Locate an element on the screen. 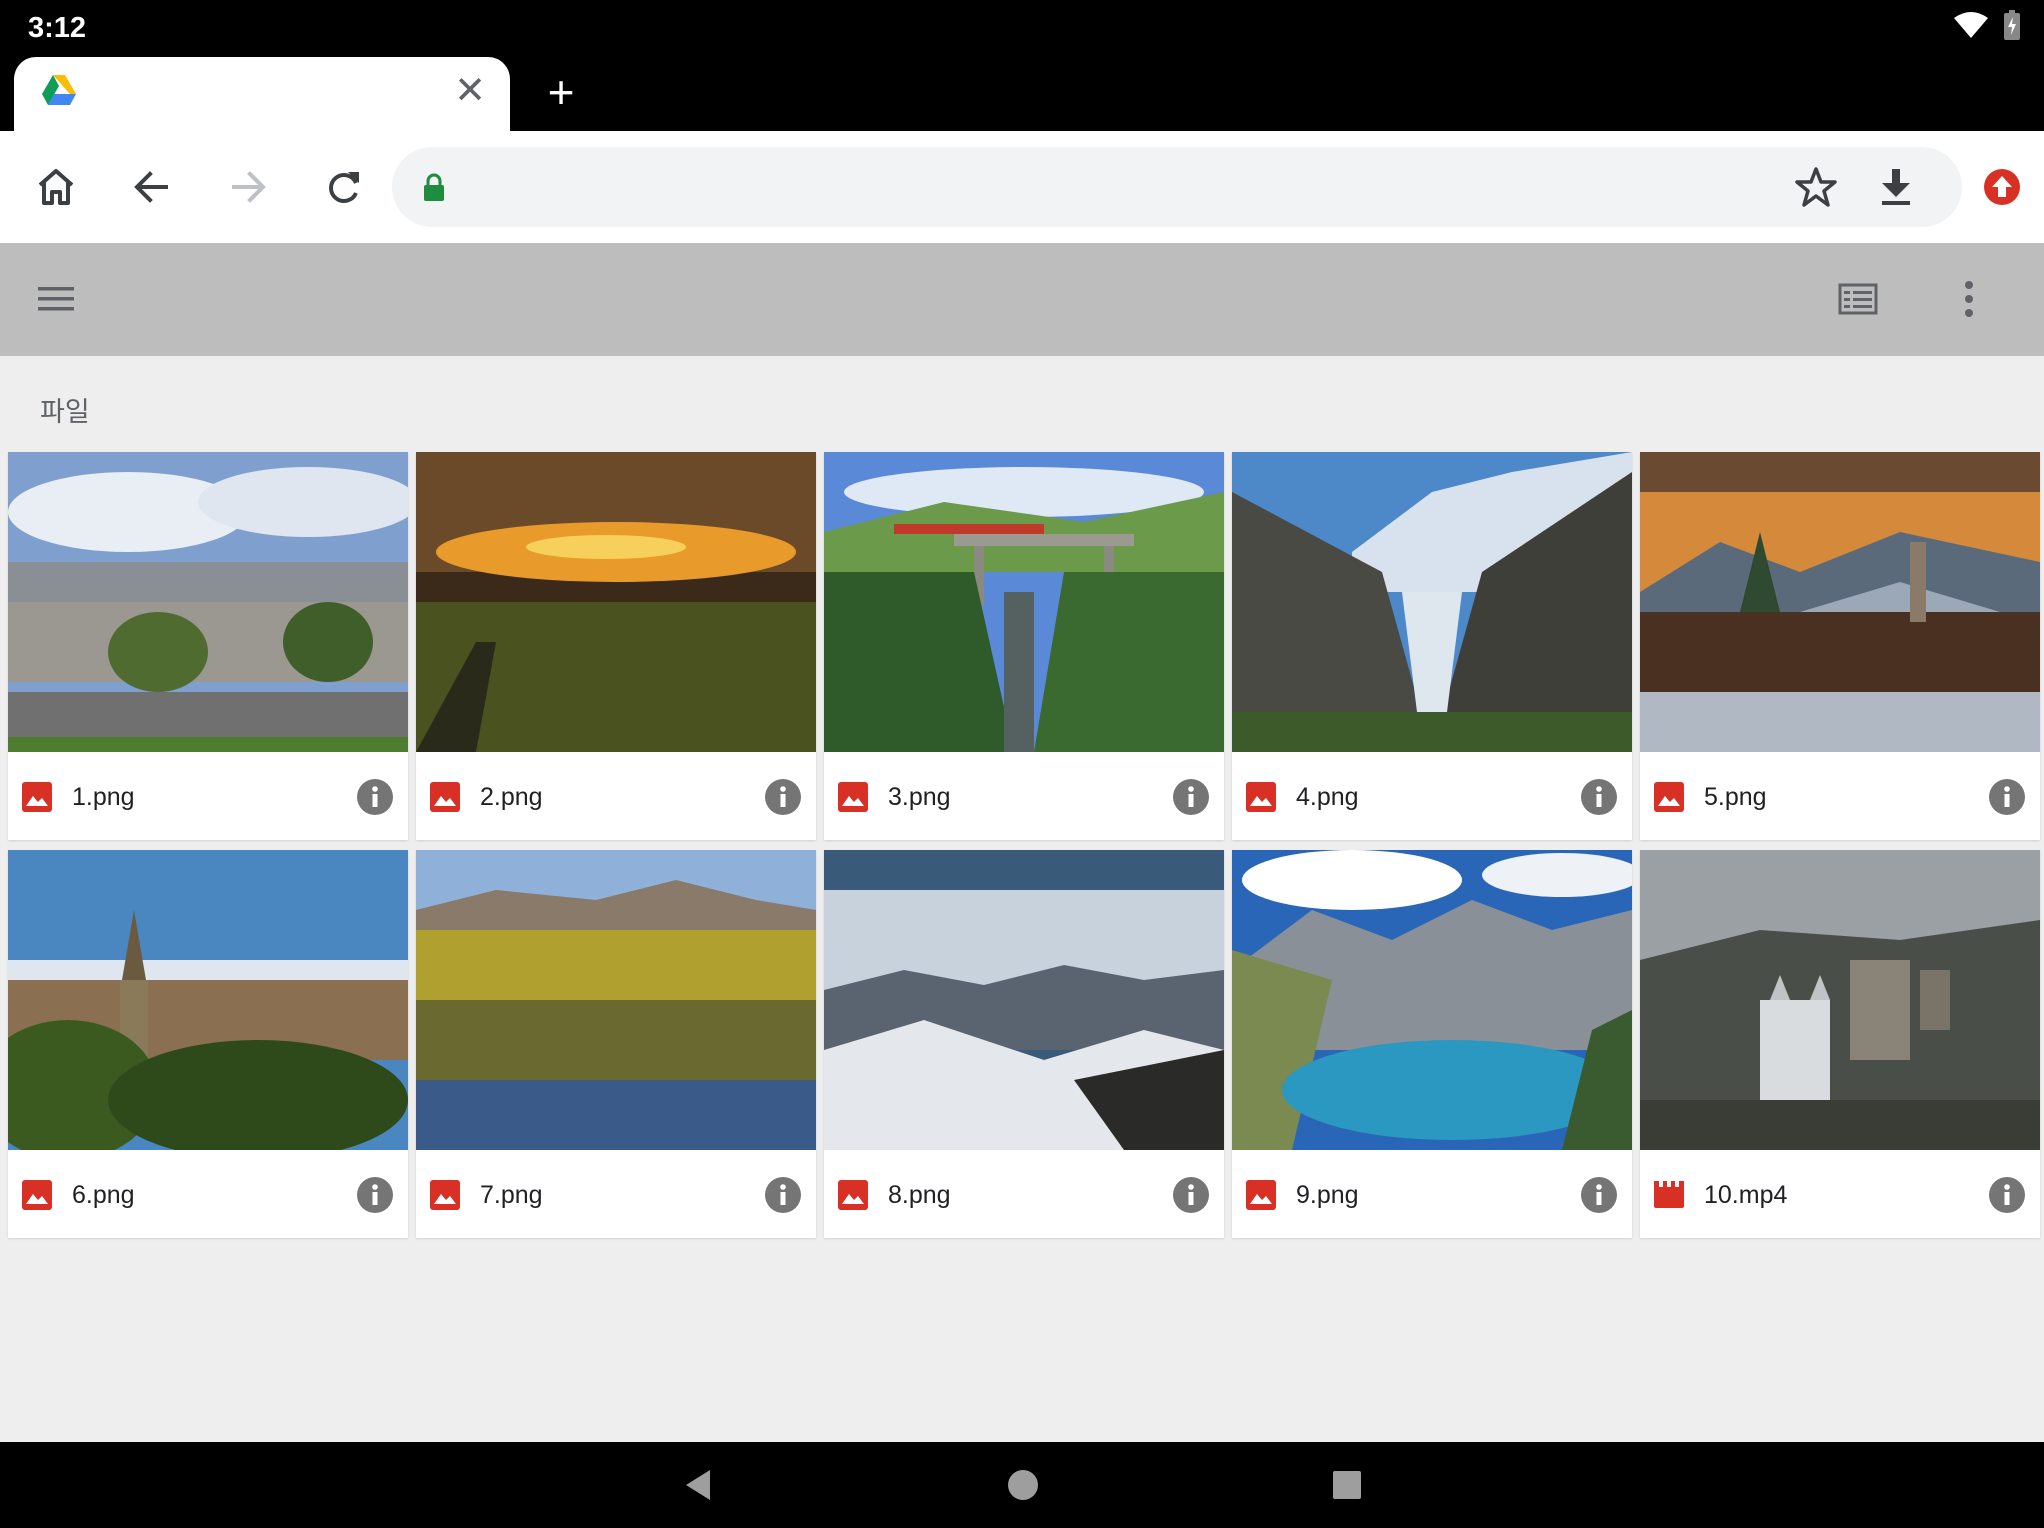 This screenshot has height=1528, width=2044. more-vert-icon is located at coordinates (1969, 299).